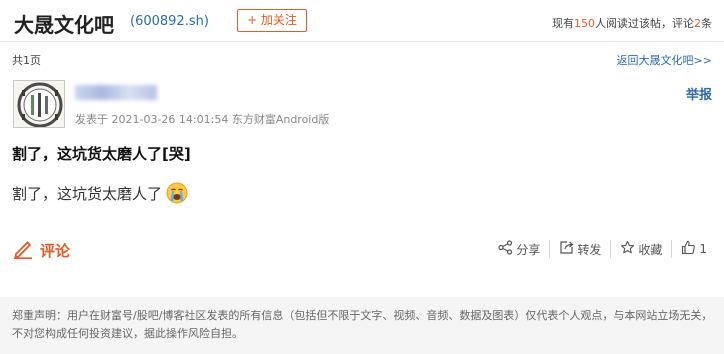  I want to click on share-button: 分享, so click(519, 249).